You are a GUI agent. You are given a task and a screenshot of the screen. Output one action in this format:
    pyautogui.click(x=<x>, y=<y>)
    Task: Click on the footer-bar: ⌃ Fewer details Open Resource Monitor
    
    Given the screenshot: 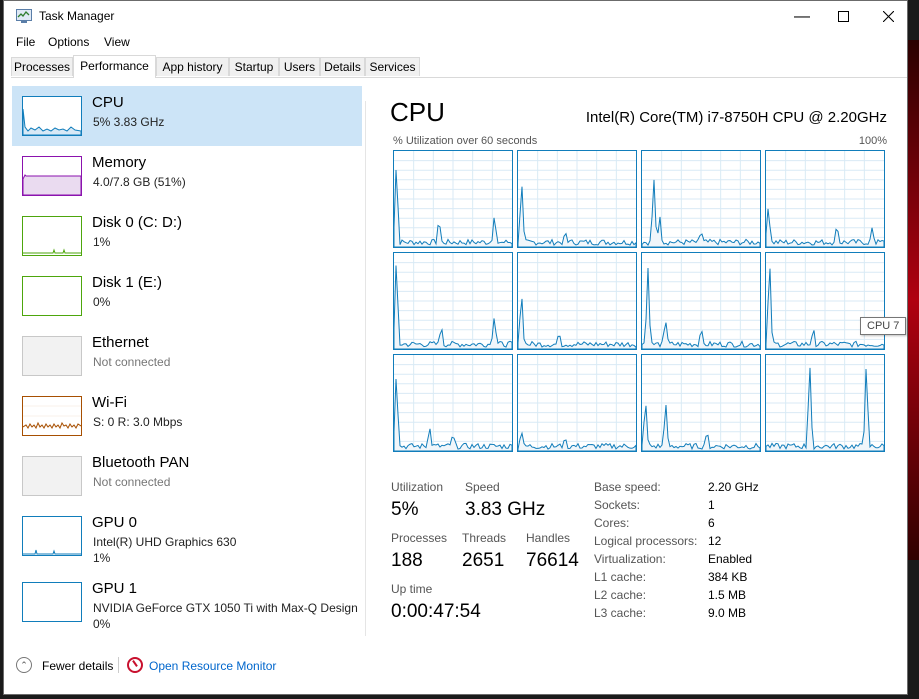 What is the action you would take?
    pyautogui.click(x=455, y=666)
    